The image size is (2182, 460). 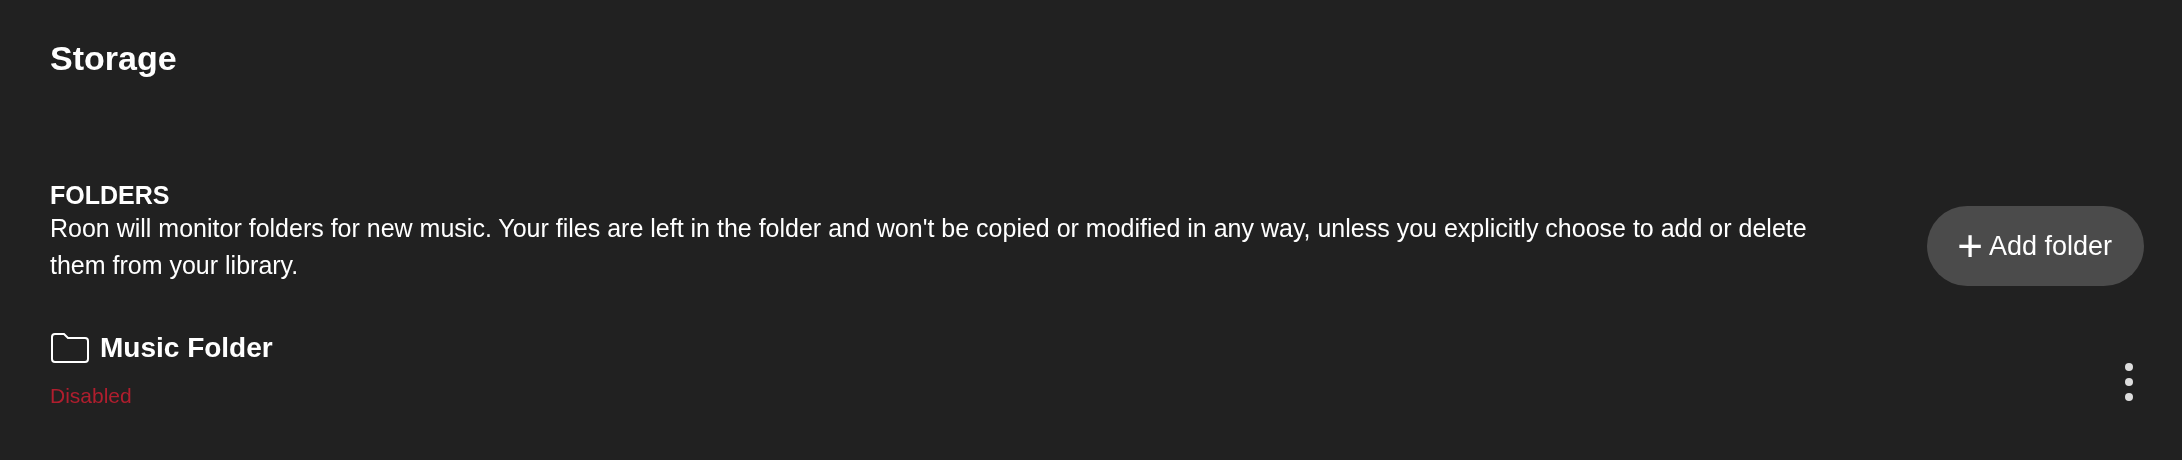 What do you see at coordinates (2129, 382) in the screenshot?
I see `more-options-icon` at bounding box center [2129, 382].